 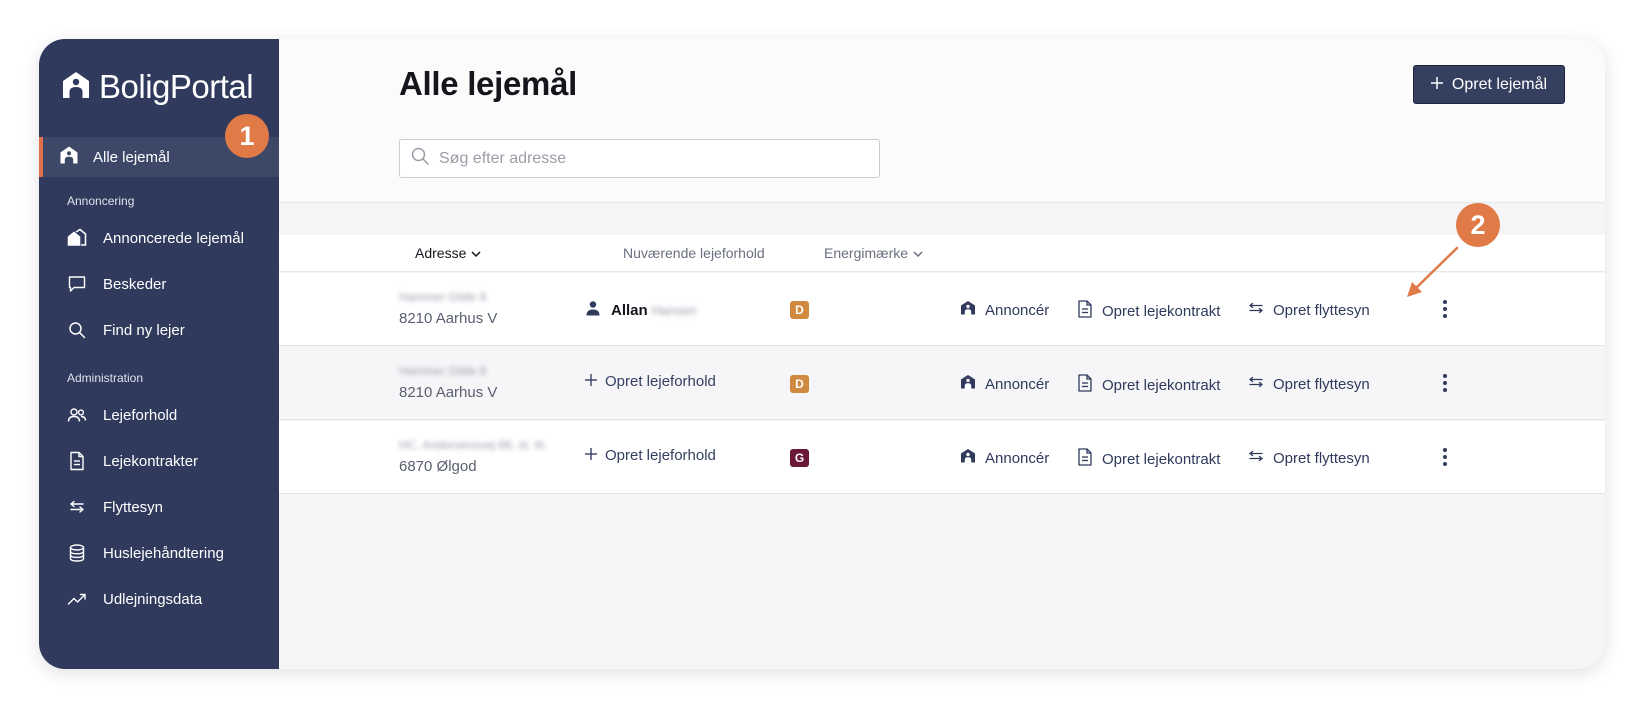 I want to click on search-box, so click(x=639, y=158).